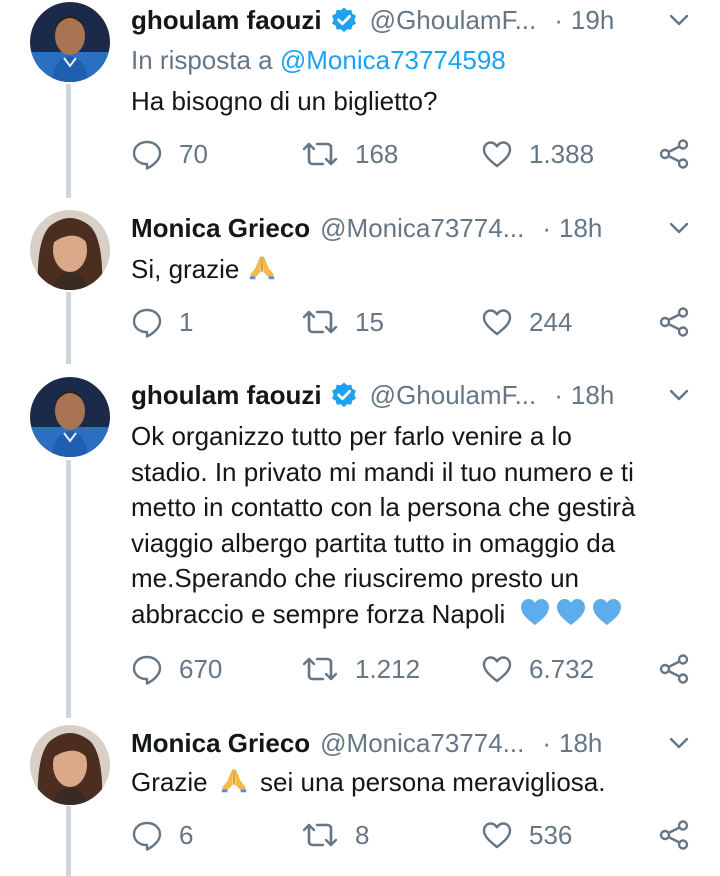 The height and width of the screenshot is (876, 720). I want to click on retweet-button: 8, so click(335, 835).